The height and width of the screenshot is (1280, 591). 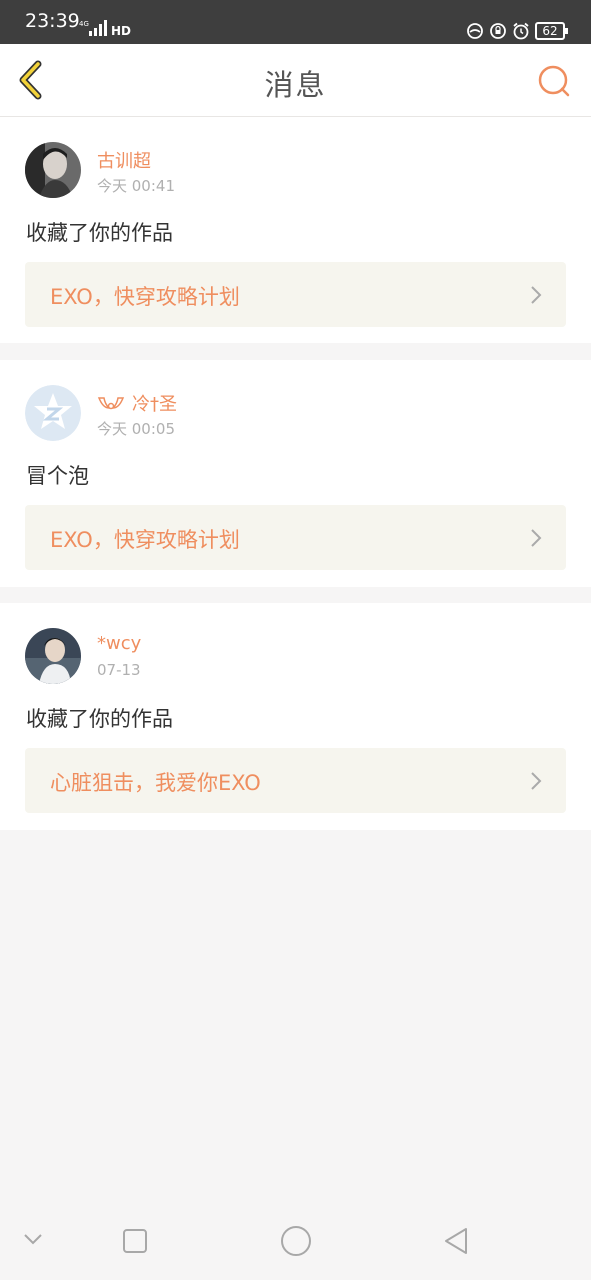 What do you see at coordinates (57, 476) in the screenshot?
I see `message-text: 冒个泡` at bounding box center [57, 476].